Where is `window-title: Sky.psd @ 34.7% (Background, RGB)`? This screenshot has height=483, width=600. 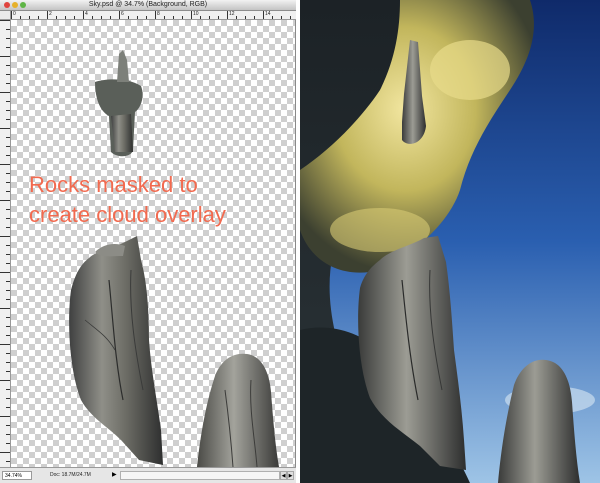
window-title: Sky.psd @ 34.7% (Background, RGB) is located at coordinates (148, 4).